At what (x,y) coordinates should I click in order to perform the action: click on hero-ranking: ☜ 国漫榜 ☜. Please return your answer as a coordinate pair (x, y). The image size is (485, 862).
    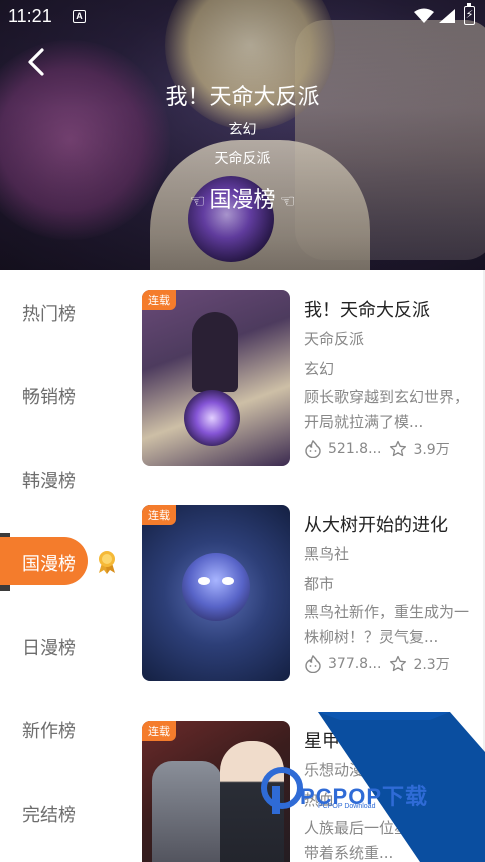
    Looking at the image, I should click on (242, 198).